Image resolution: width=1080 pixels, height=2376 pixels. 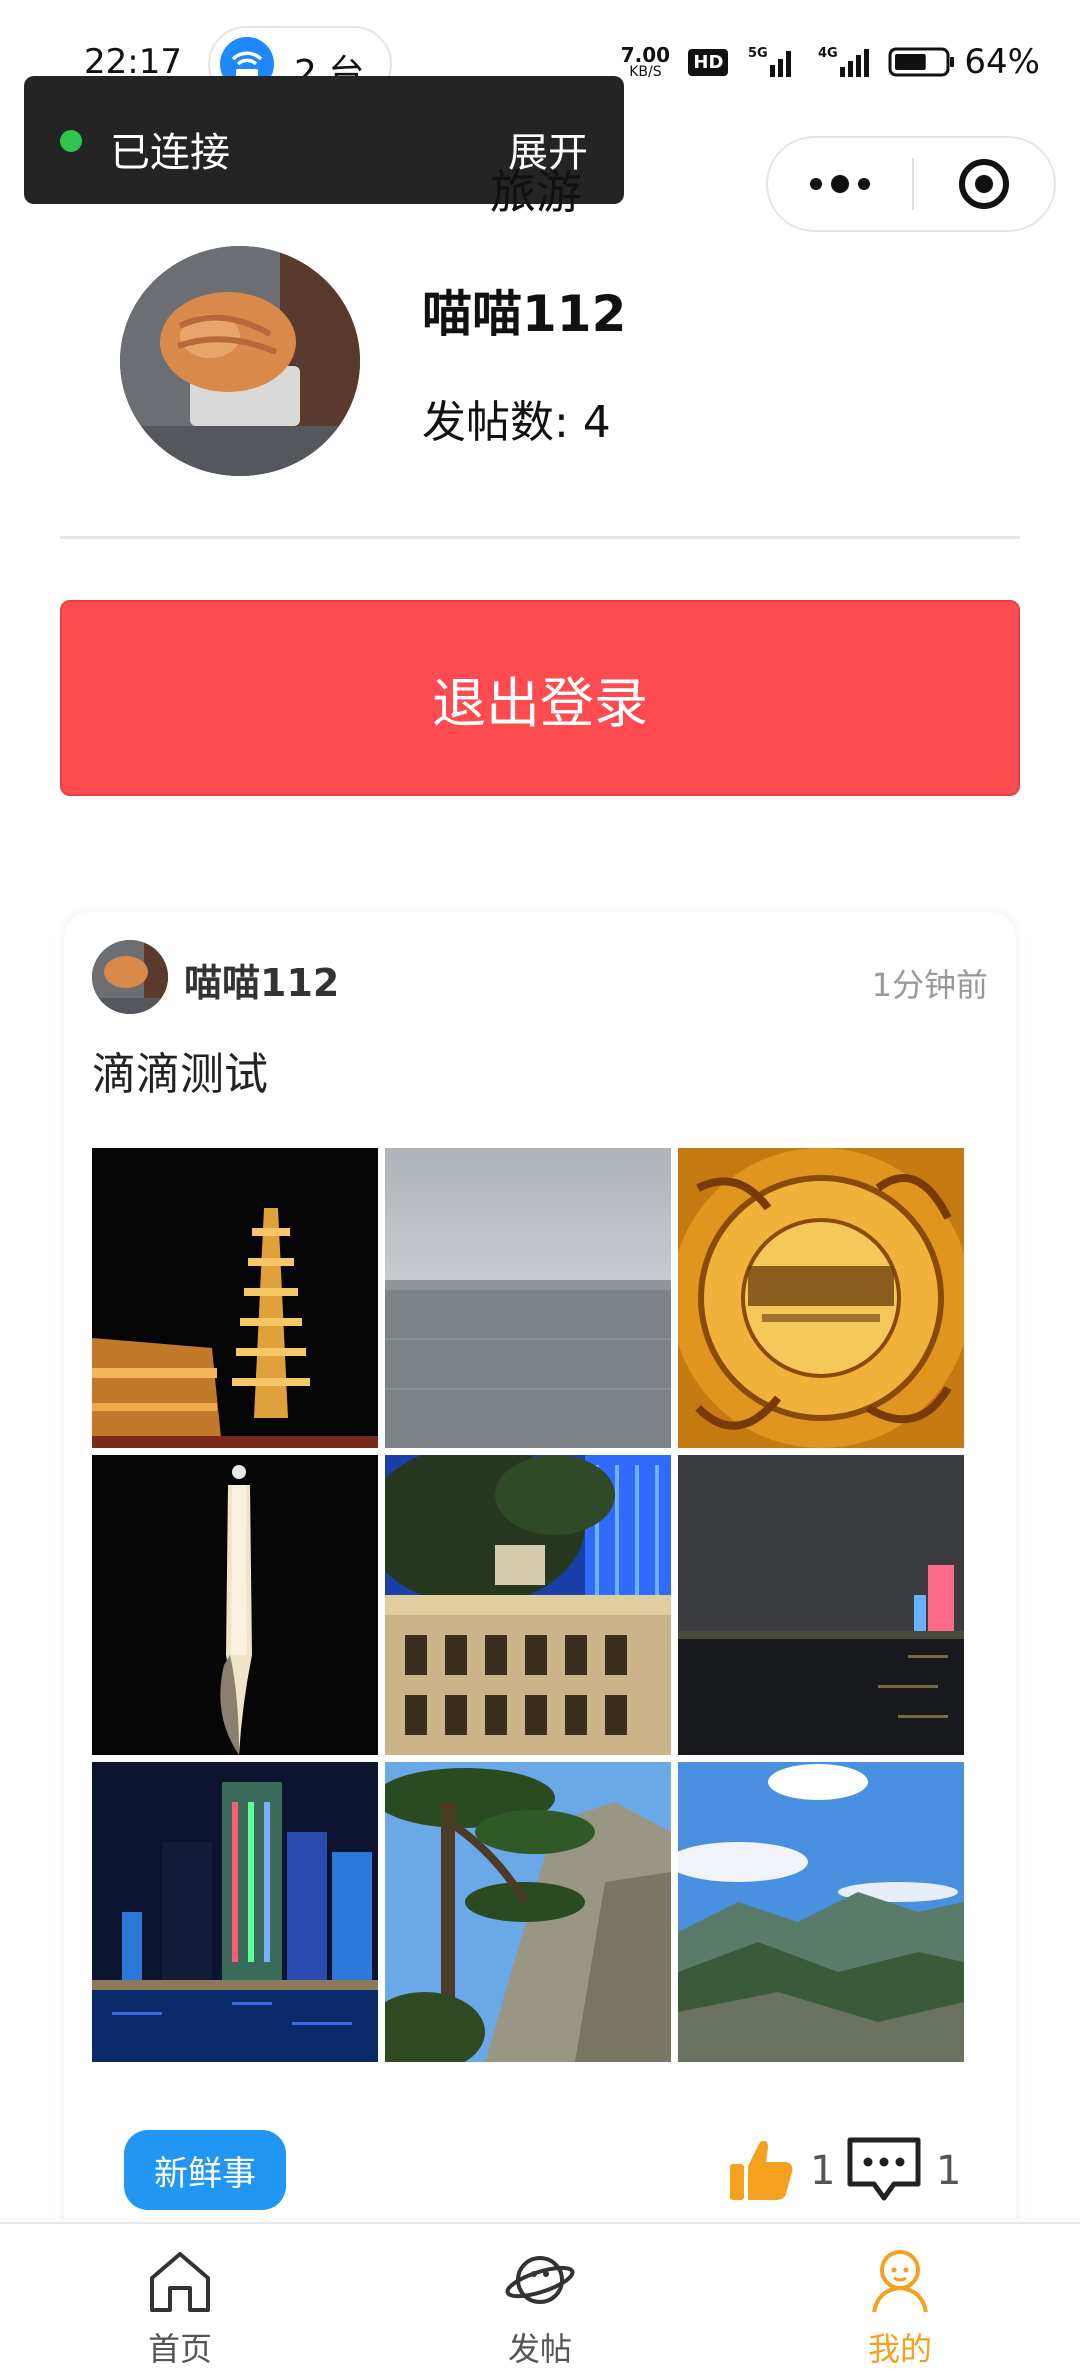 I want to click on more-dots-icon, so click(x=840, y=184).